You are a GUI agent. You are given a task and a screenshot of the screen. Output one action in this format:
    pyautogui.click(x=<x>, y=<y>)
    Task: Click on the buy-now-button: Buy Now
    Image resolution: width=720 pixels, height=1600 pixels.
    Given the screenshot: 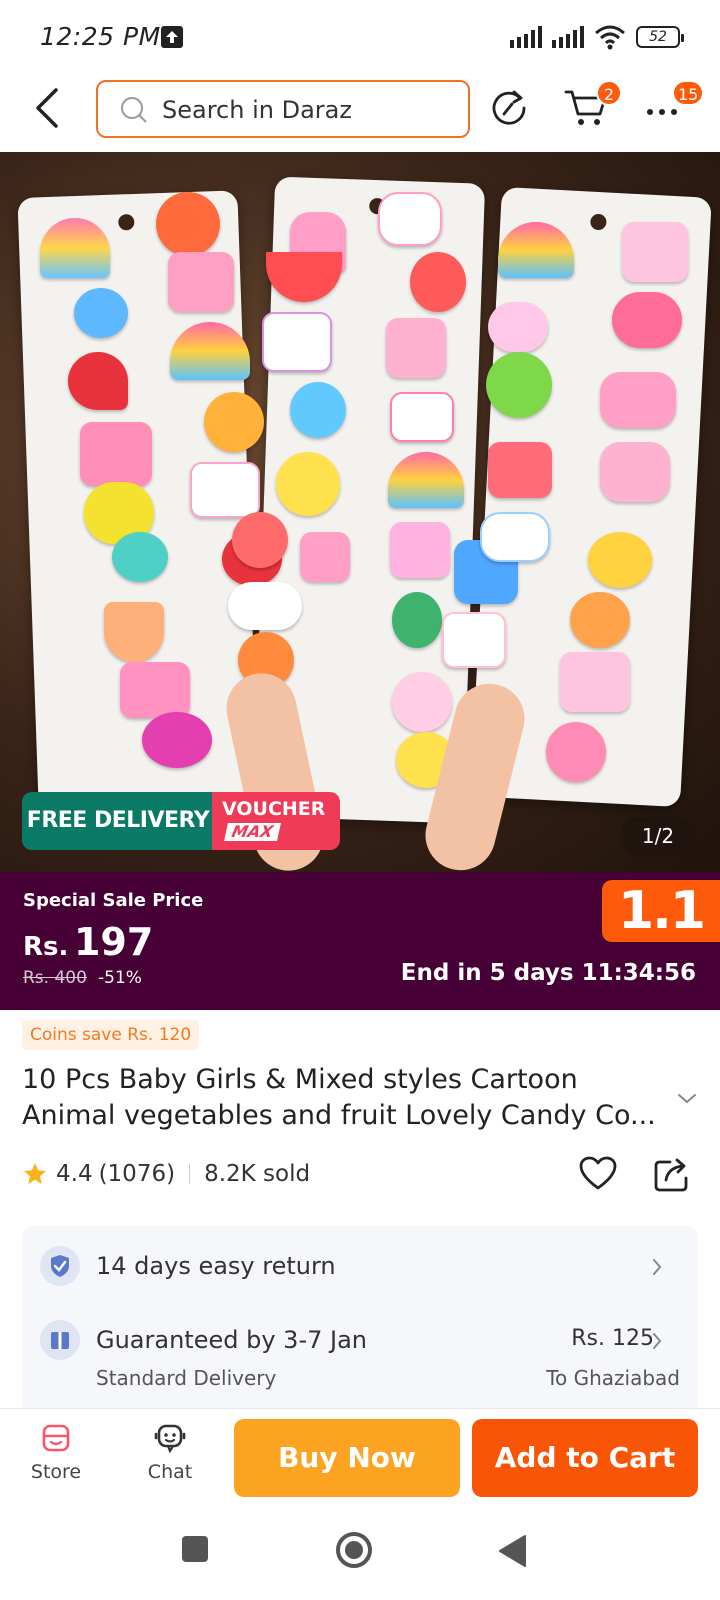 What is the action you would take?
    pyautogui.click(x=347, y=1458)
    